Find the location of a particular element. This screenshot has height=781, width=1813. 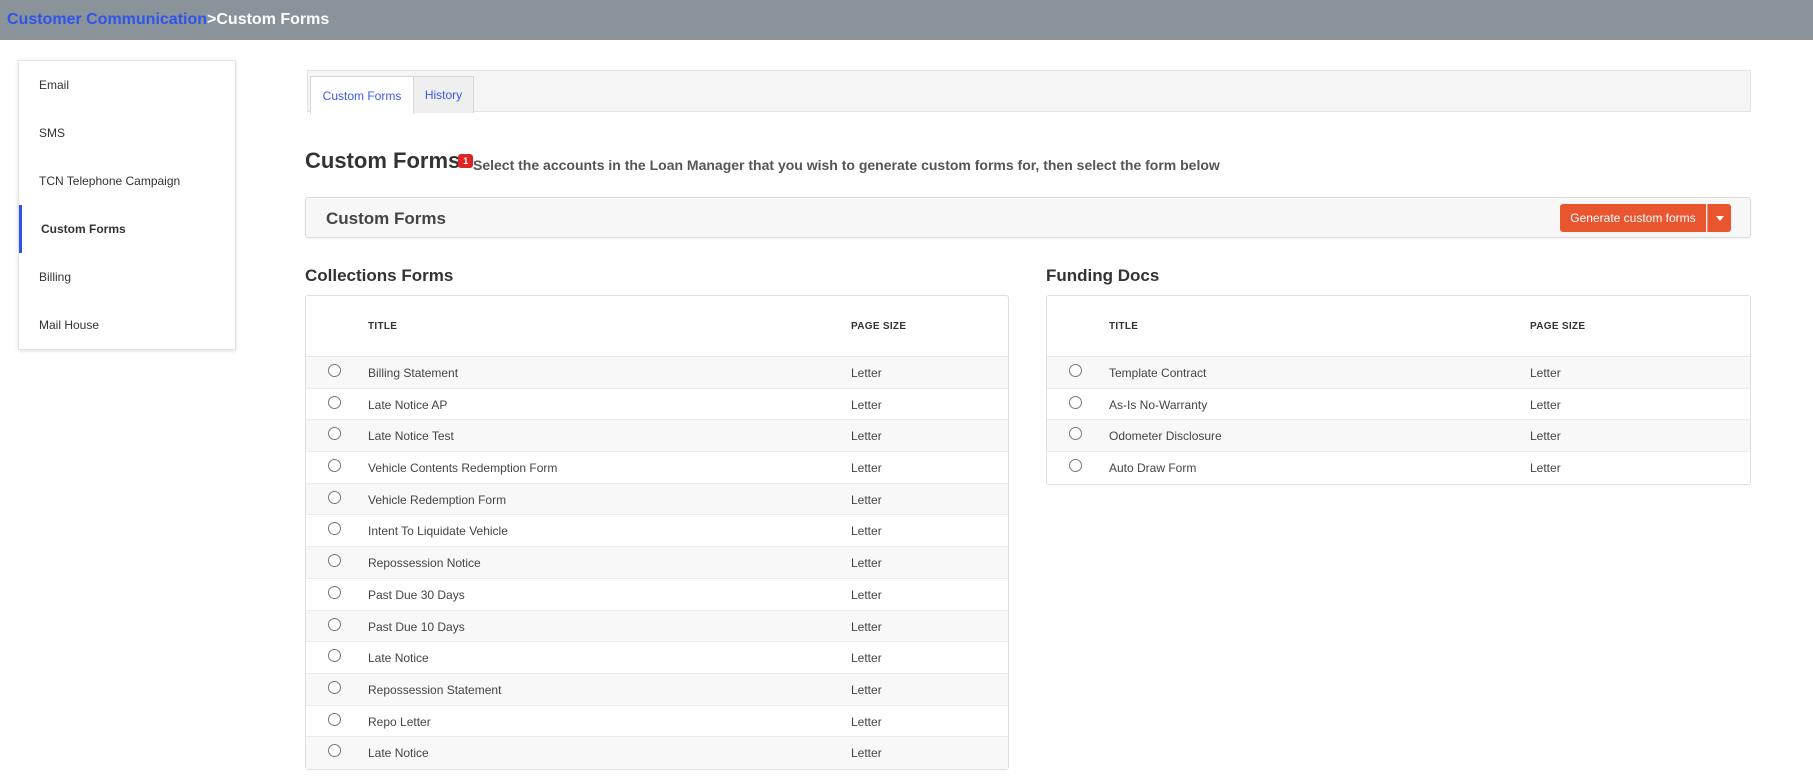

table-row: As-Is No-Warranty Letter is located at coordinates (1398, 405).